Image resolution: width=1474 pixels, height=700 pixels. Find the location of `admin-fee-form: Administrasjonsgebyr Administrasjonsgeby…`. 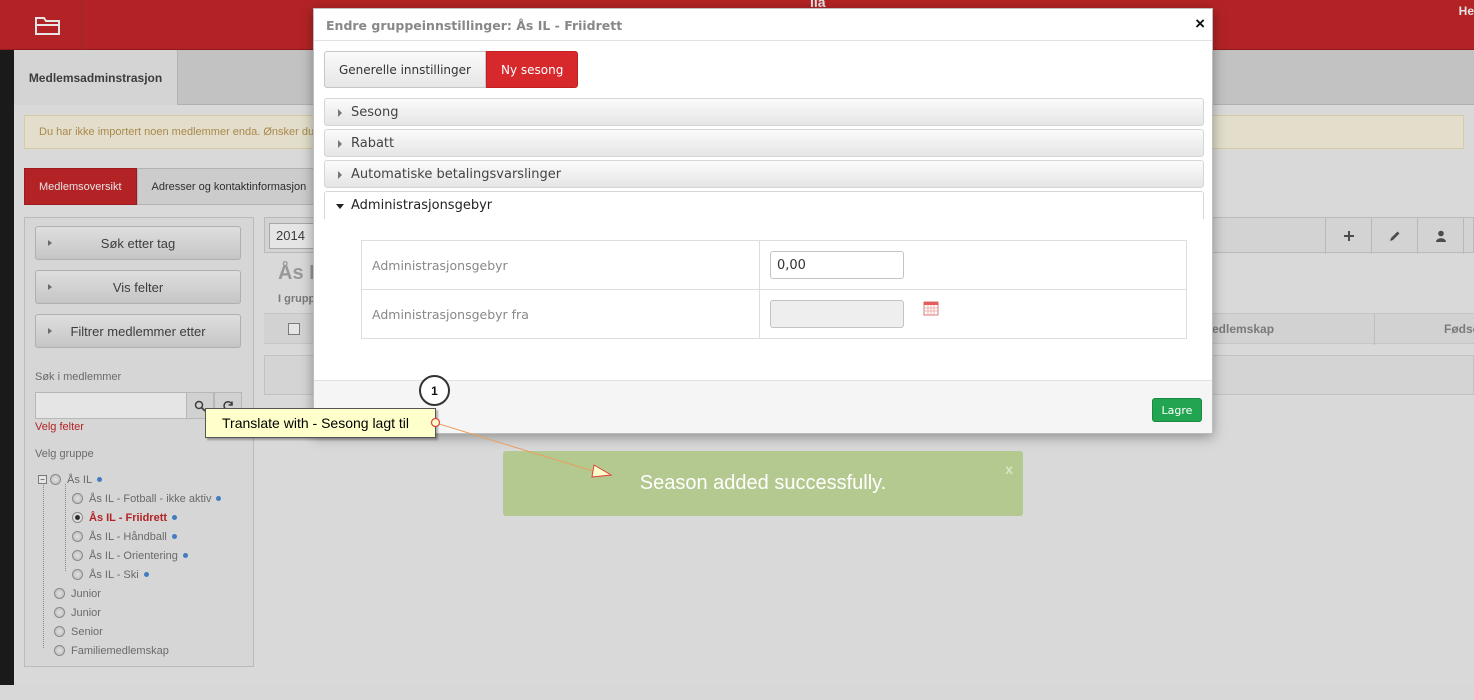

admin-fee-form: Administrasjonsgebyr Administrasjonsgeby… is located at coordinates (774, 289).